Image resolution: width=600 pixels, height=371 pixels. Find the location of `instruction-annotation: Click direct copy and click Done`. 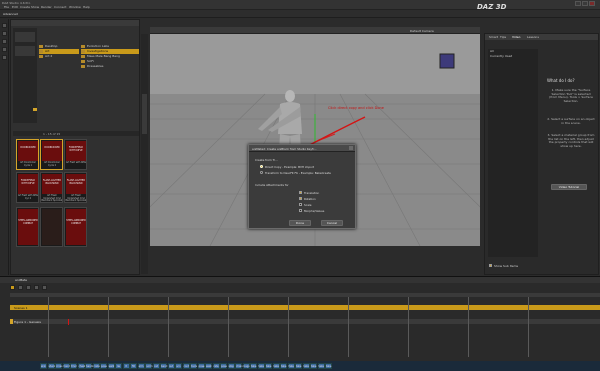

instruction-annotation: Click direct copy and click Done is located at coordinates (356, 108).